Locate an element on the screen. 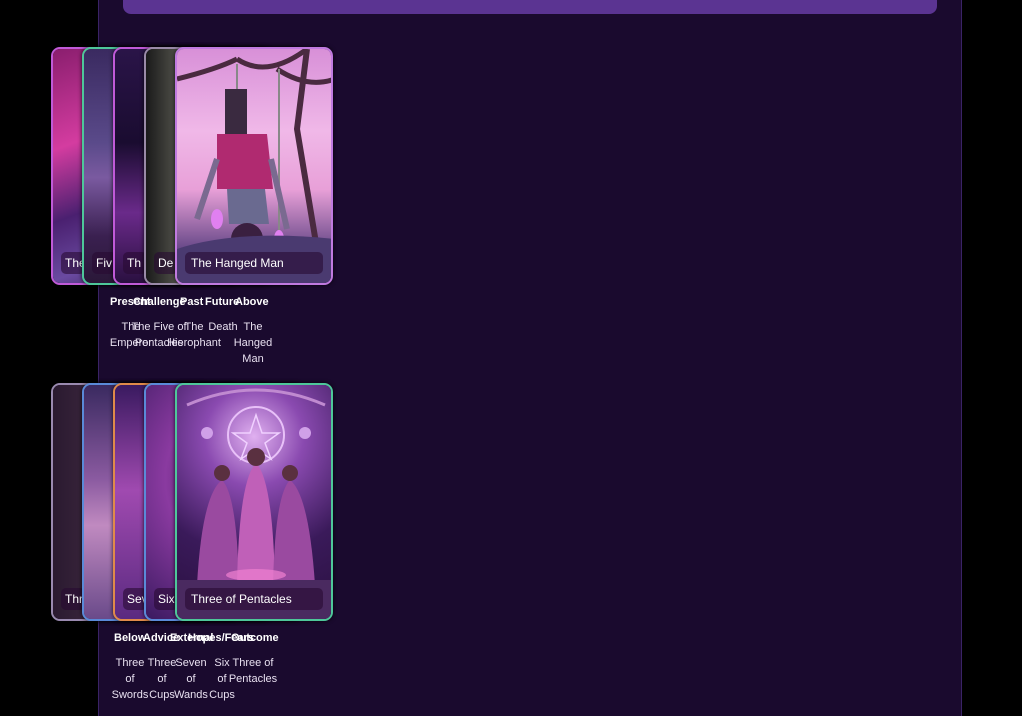  tarot-card: Three of Pentacles is located at coordinates (254, 502).